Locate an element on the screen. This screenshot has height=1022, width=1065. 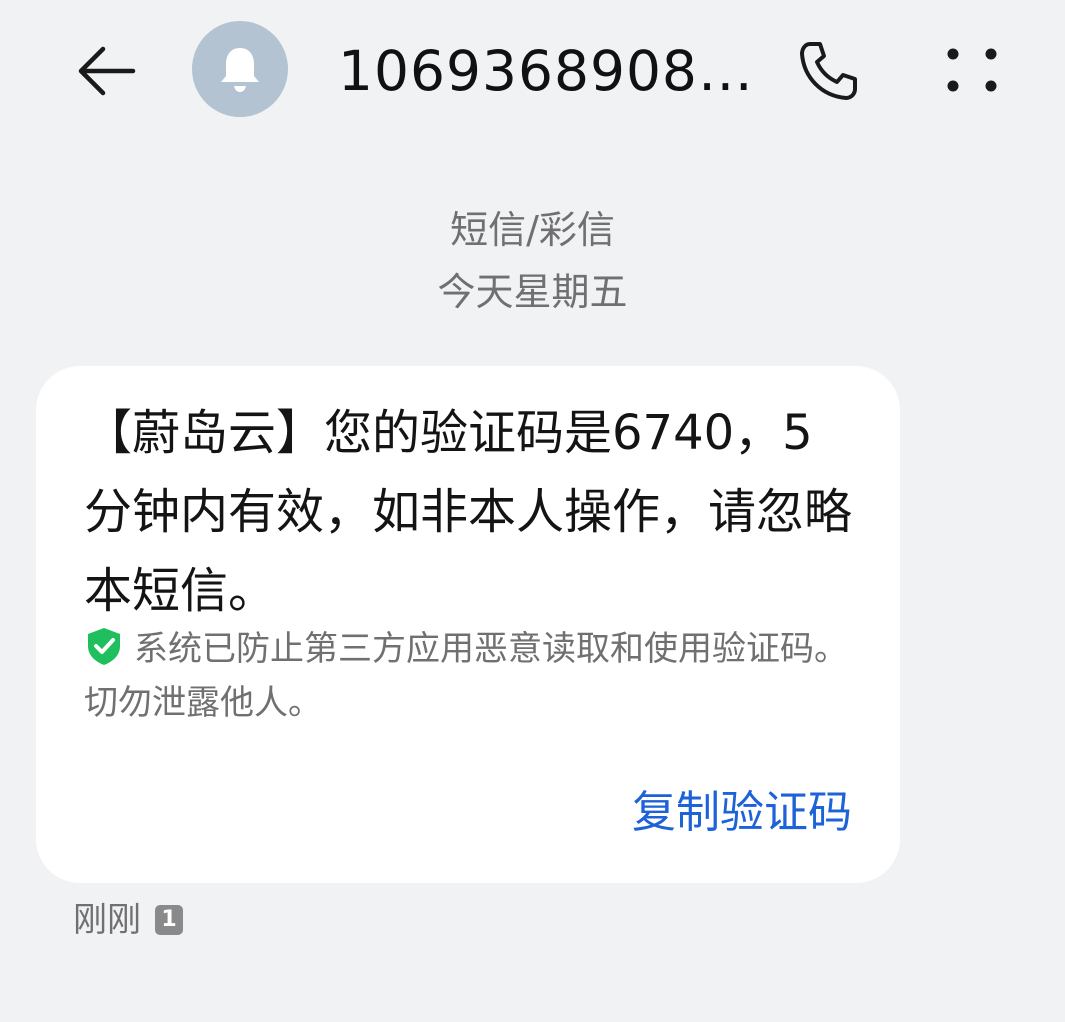
more-dots-icon is located at coordinates (972, 70).